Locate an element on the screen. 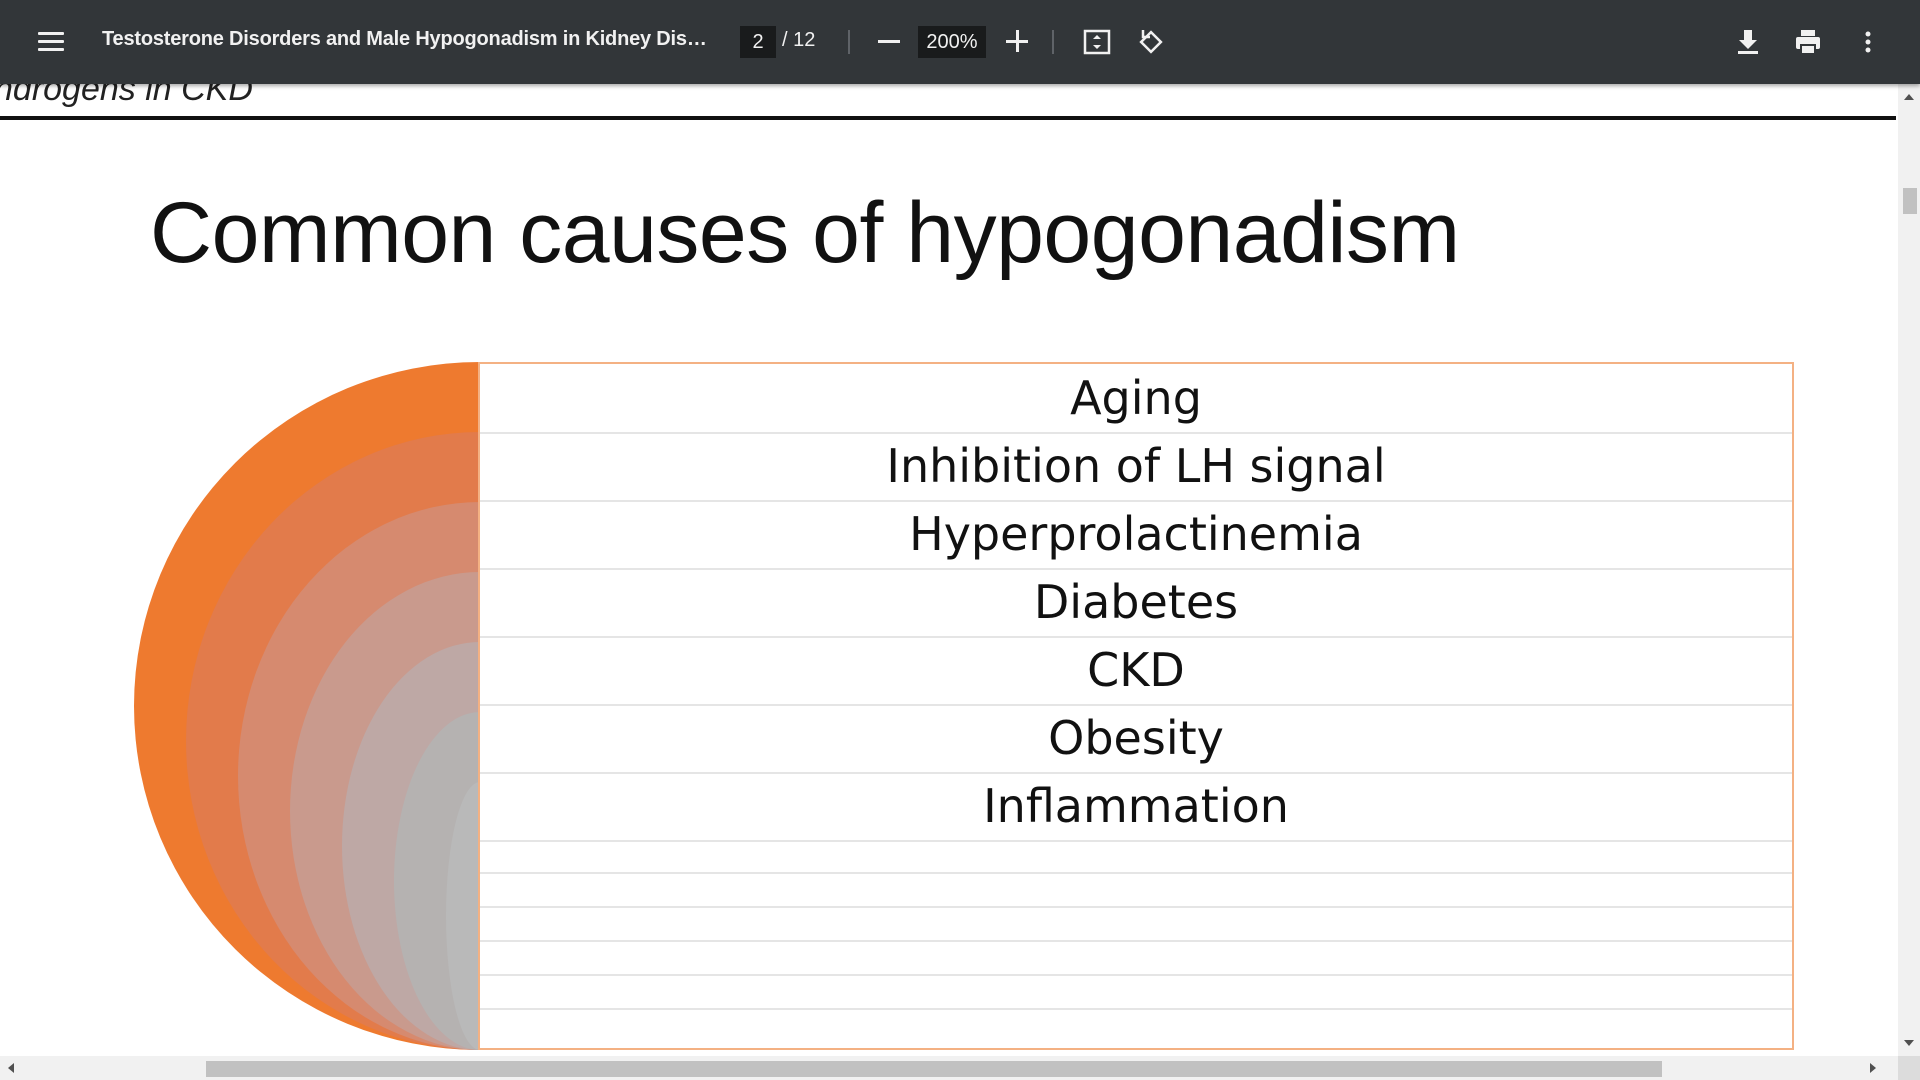 The height and width of the screenshot is (1080, 1920). cause-item: Inhibition of LH signal is located at coordinates (1136, 467).